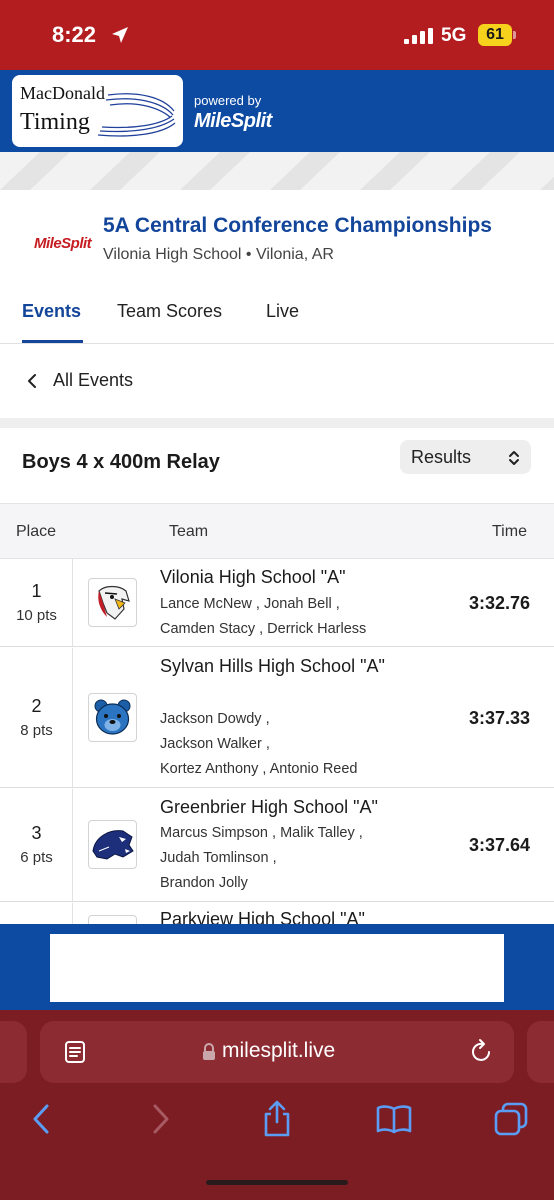 The image size is (554, 1200). I want to click on url-text: milesplit.live, so click(278, 1051).